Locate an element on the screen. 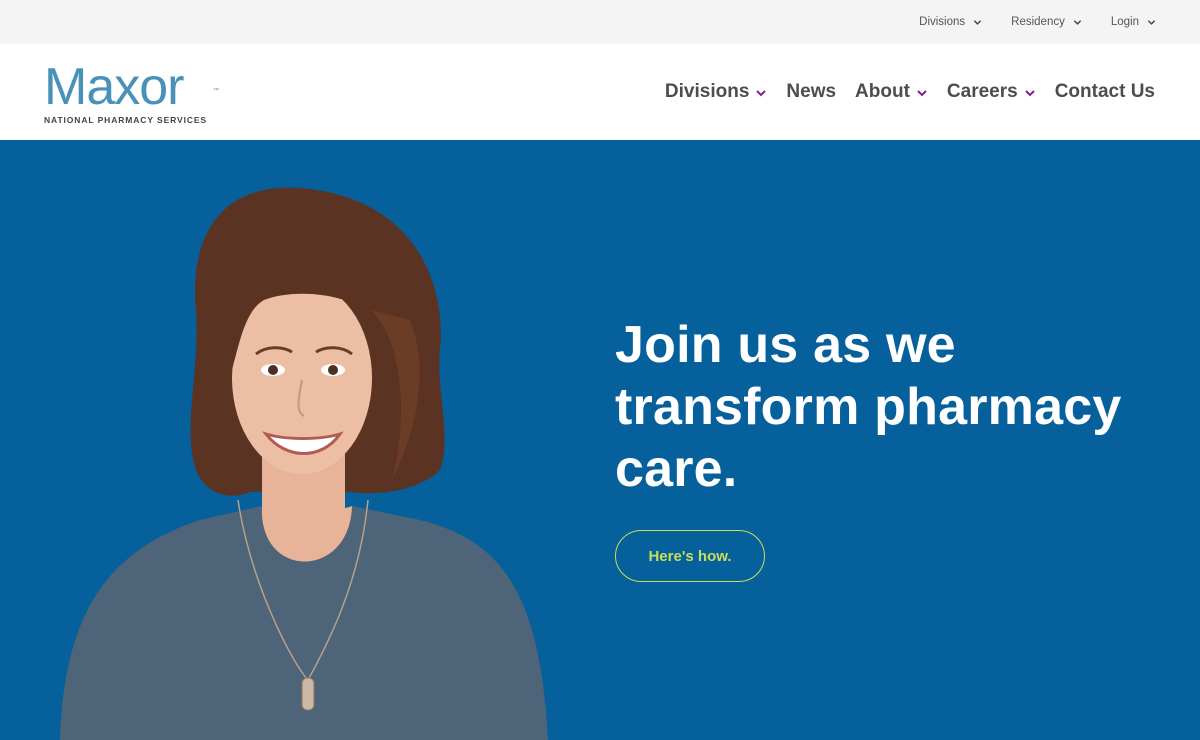 This screenshot has width=1200, height=740. nav-item-contact-us: Contact Us is located at coordinates (1105, 92).